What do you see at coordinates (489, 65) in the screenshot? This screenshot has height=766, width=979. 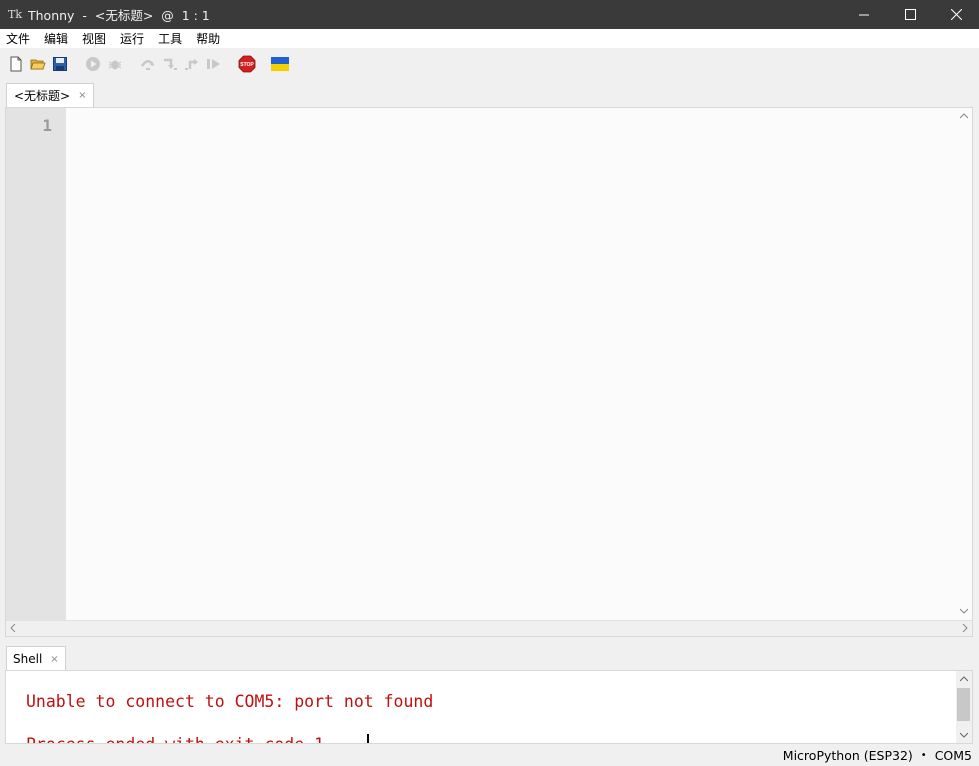 I see `toolbar: STOP` at bounding box center [489, 65].